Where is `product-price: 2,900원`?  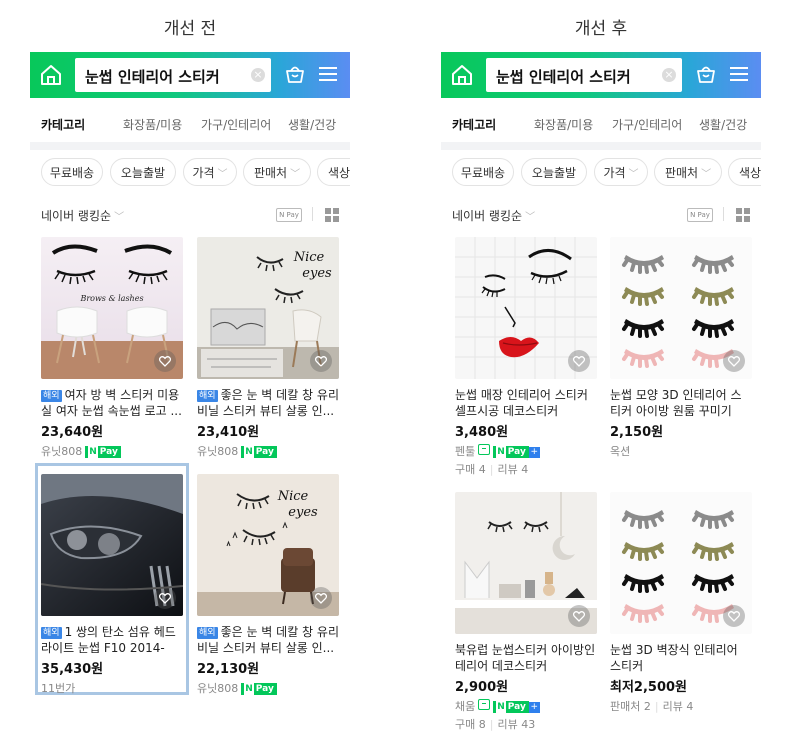 product-price: 2,900원 is located at coordinates (482, 687).